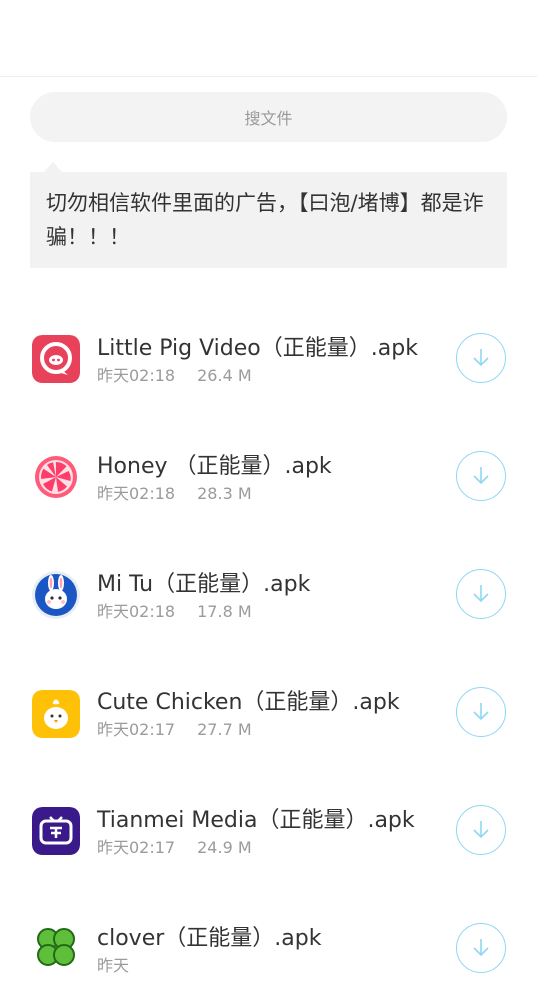 The image size is (537, 1008). I want to click on file-row: Tianmei Media（正能量）.apk 昨天02:17 24.9 M, so click(268, 831).